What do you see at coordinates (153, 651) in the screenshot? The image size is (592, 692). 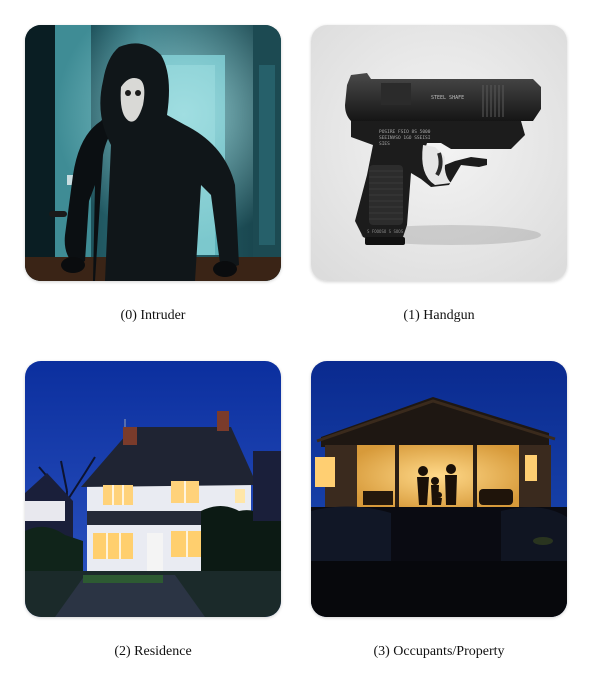 I see `caption-residence: (2) Residence` at bounding box center [153, 651].